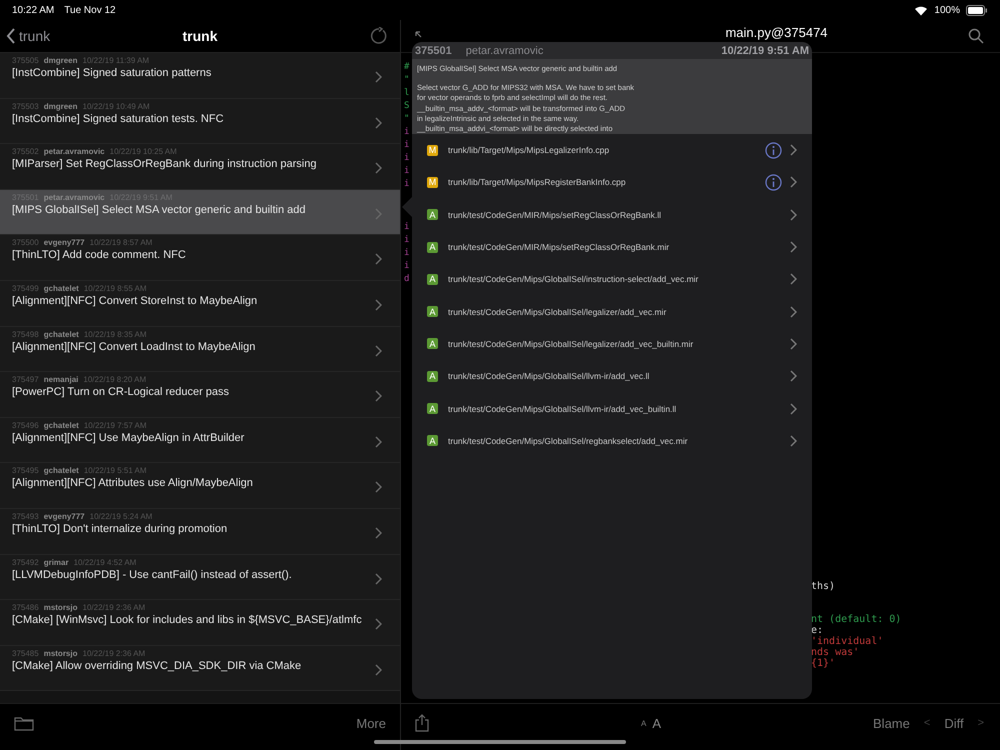 Image resolution: width=1000 pixels, height=750 pixels. What do you see at coordinates (612, 150) in the screenshot?
I see `file-row: M trunk/lib/Target/Mips/MipsLegalizerInfo.cpp` at bounding box center [612, 150].